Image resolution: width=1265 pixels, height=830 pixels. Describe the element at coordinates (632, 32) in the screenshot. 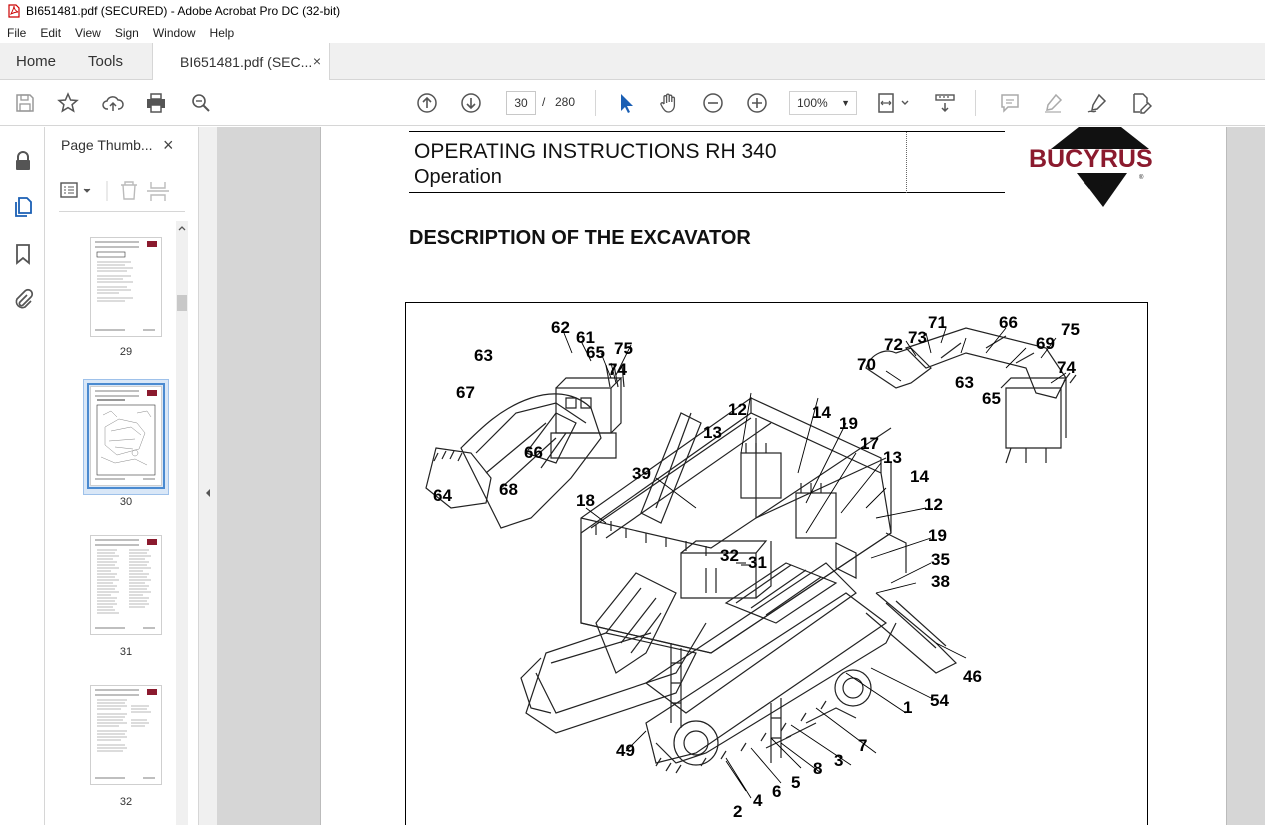

I see `menu-bar: File Edit View Sign Window Help` at that location.